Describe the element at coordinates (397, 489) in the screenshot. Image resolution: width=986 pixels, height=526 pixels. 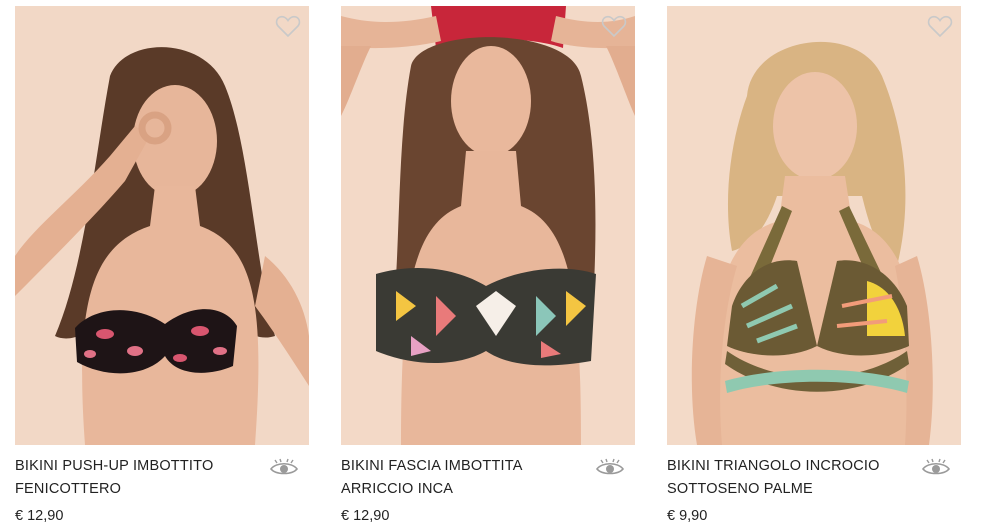
I see `product-name-line2: ARRICCIO INCA` at that location.